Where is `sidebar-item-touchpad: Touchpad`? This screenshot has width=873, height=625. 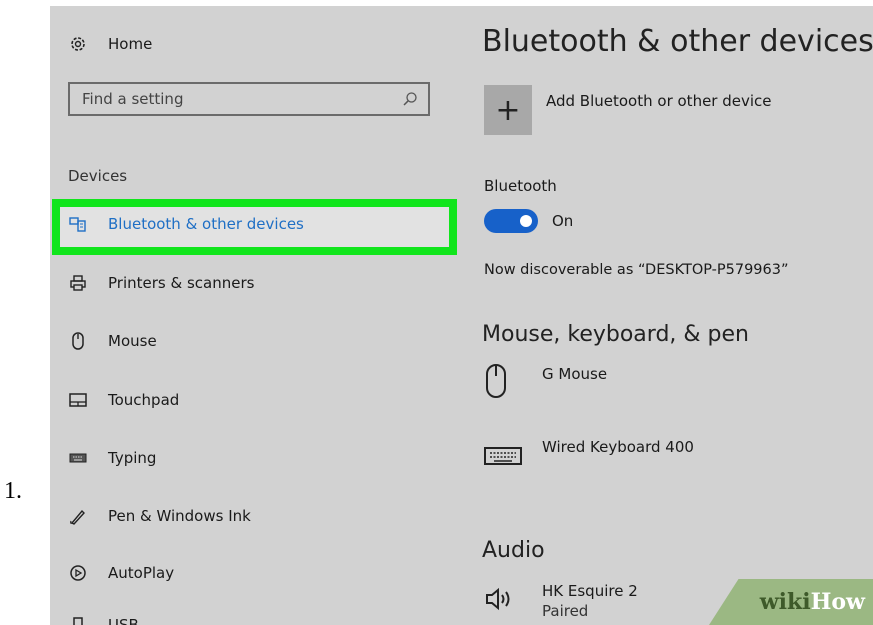 sidebar-item-touchpad: Touchpad is located at coordinates (123, 400).